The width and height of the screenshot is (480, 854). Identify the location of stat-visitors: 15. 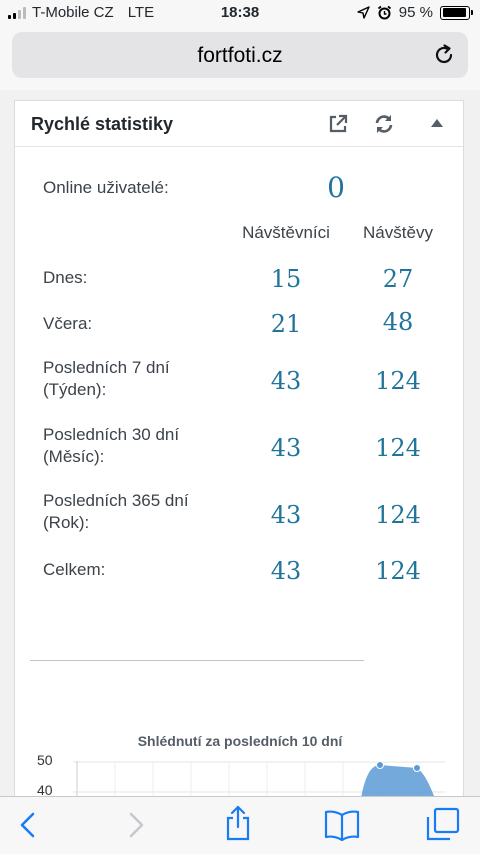
(286, 279).